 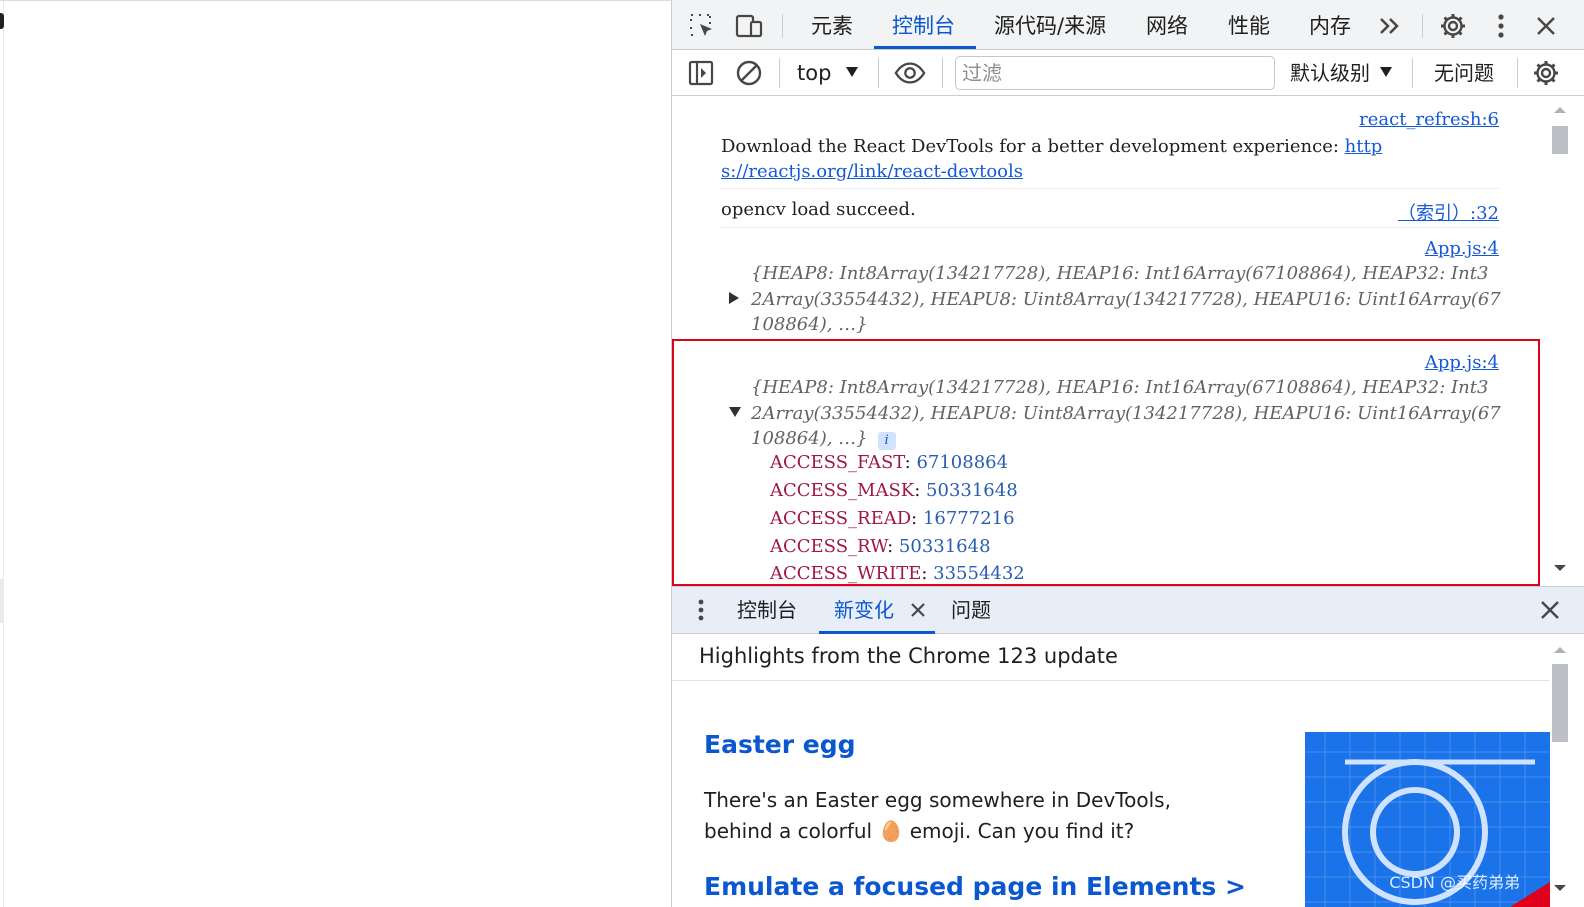 What do you see at coordinates (864, 610) in the screenshot?
I see `drawer-tab-whats-new: 新变化` at bounding box center [864, 610].